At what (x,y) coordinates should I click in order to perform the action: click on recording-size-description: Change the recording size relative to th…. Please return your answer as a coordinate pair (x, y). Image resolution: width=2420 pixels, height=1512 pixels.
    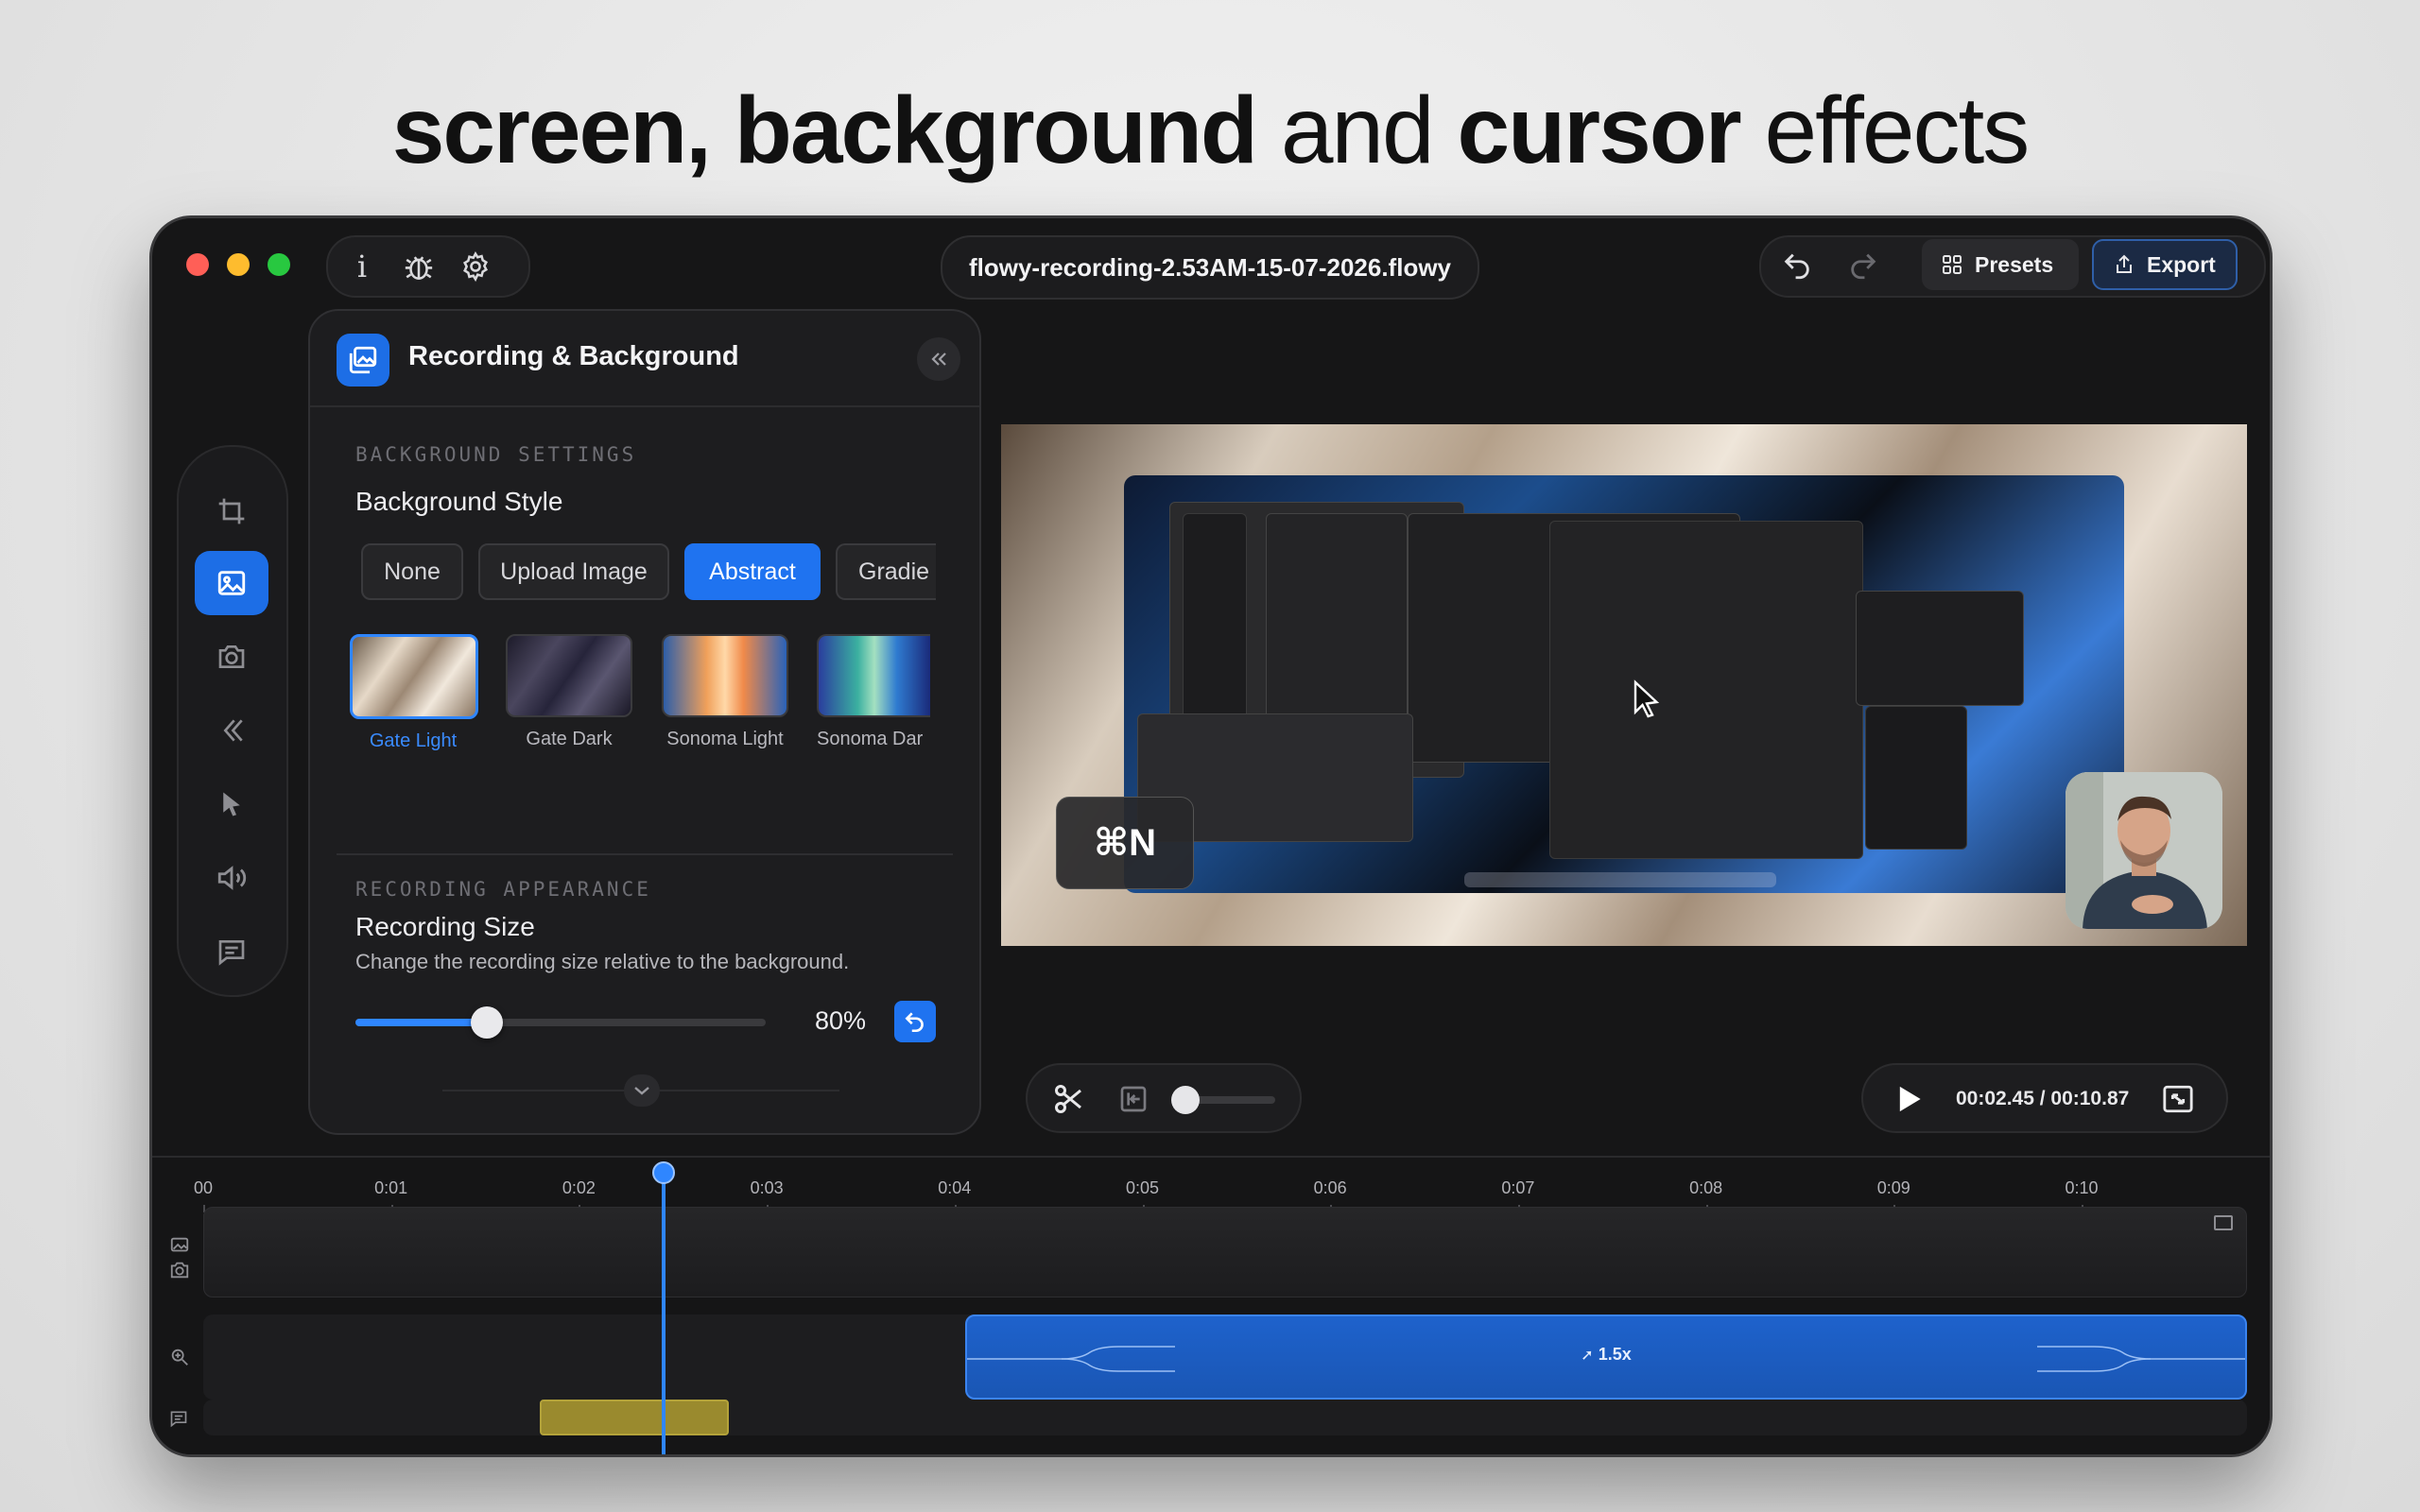
    Looking at the image, I should click on (602, 961).